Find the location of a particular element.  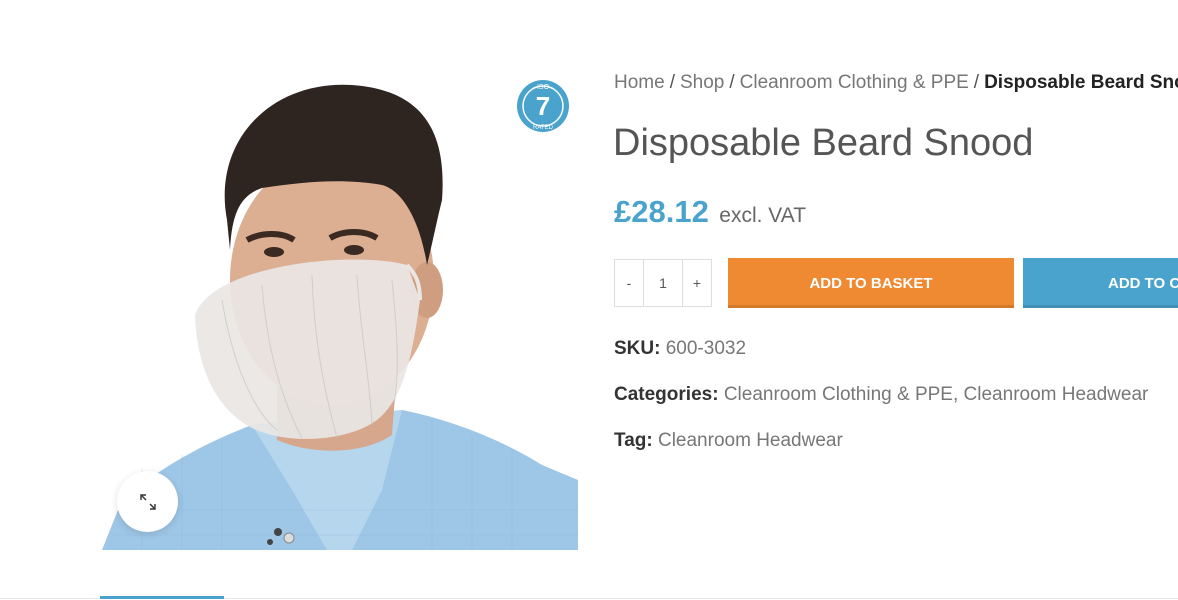

quantity-input: 1 is located at coordinates (663, 283).